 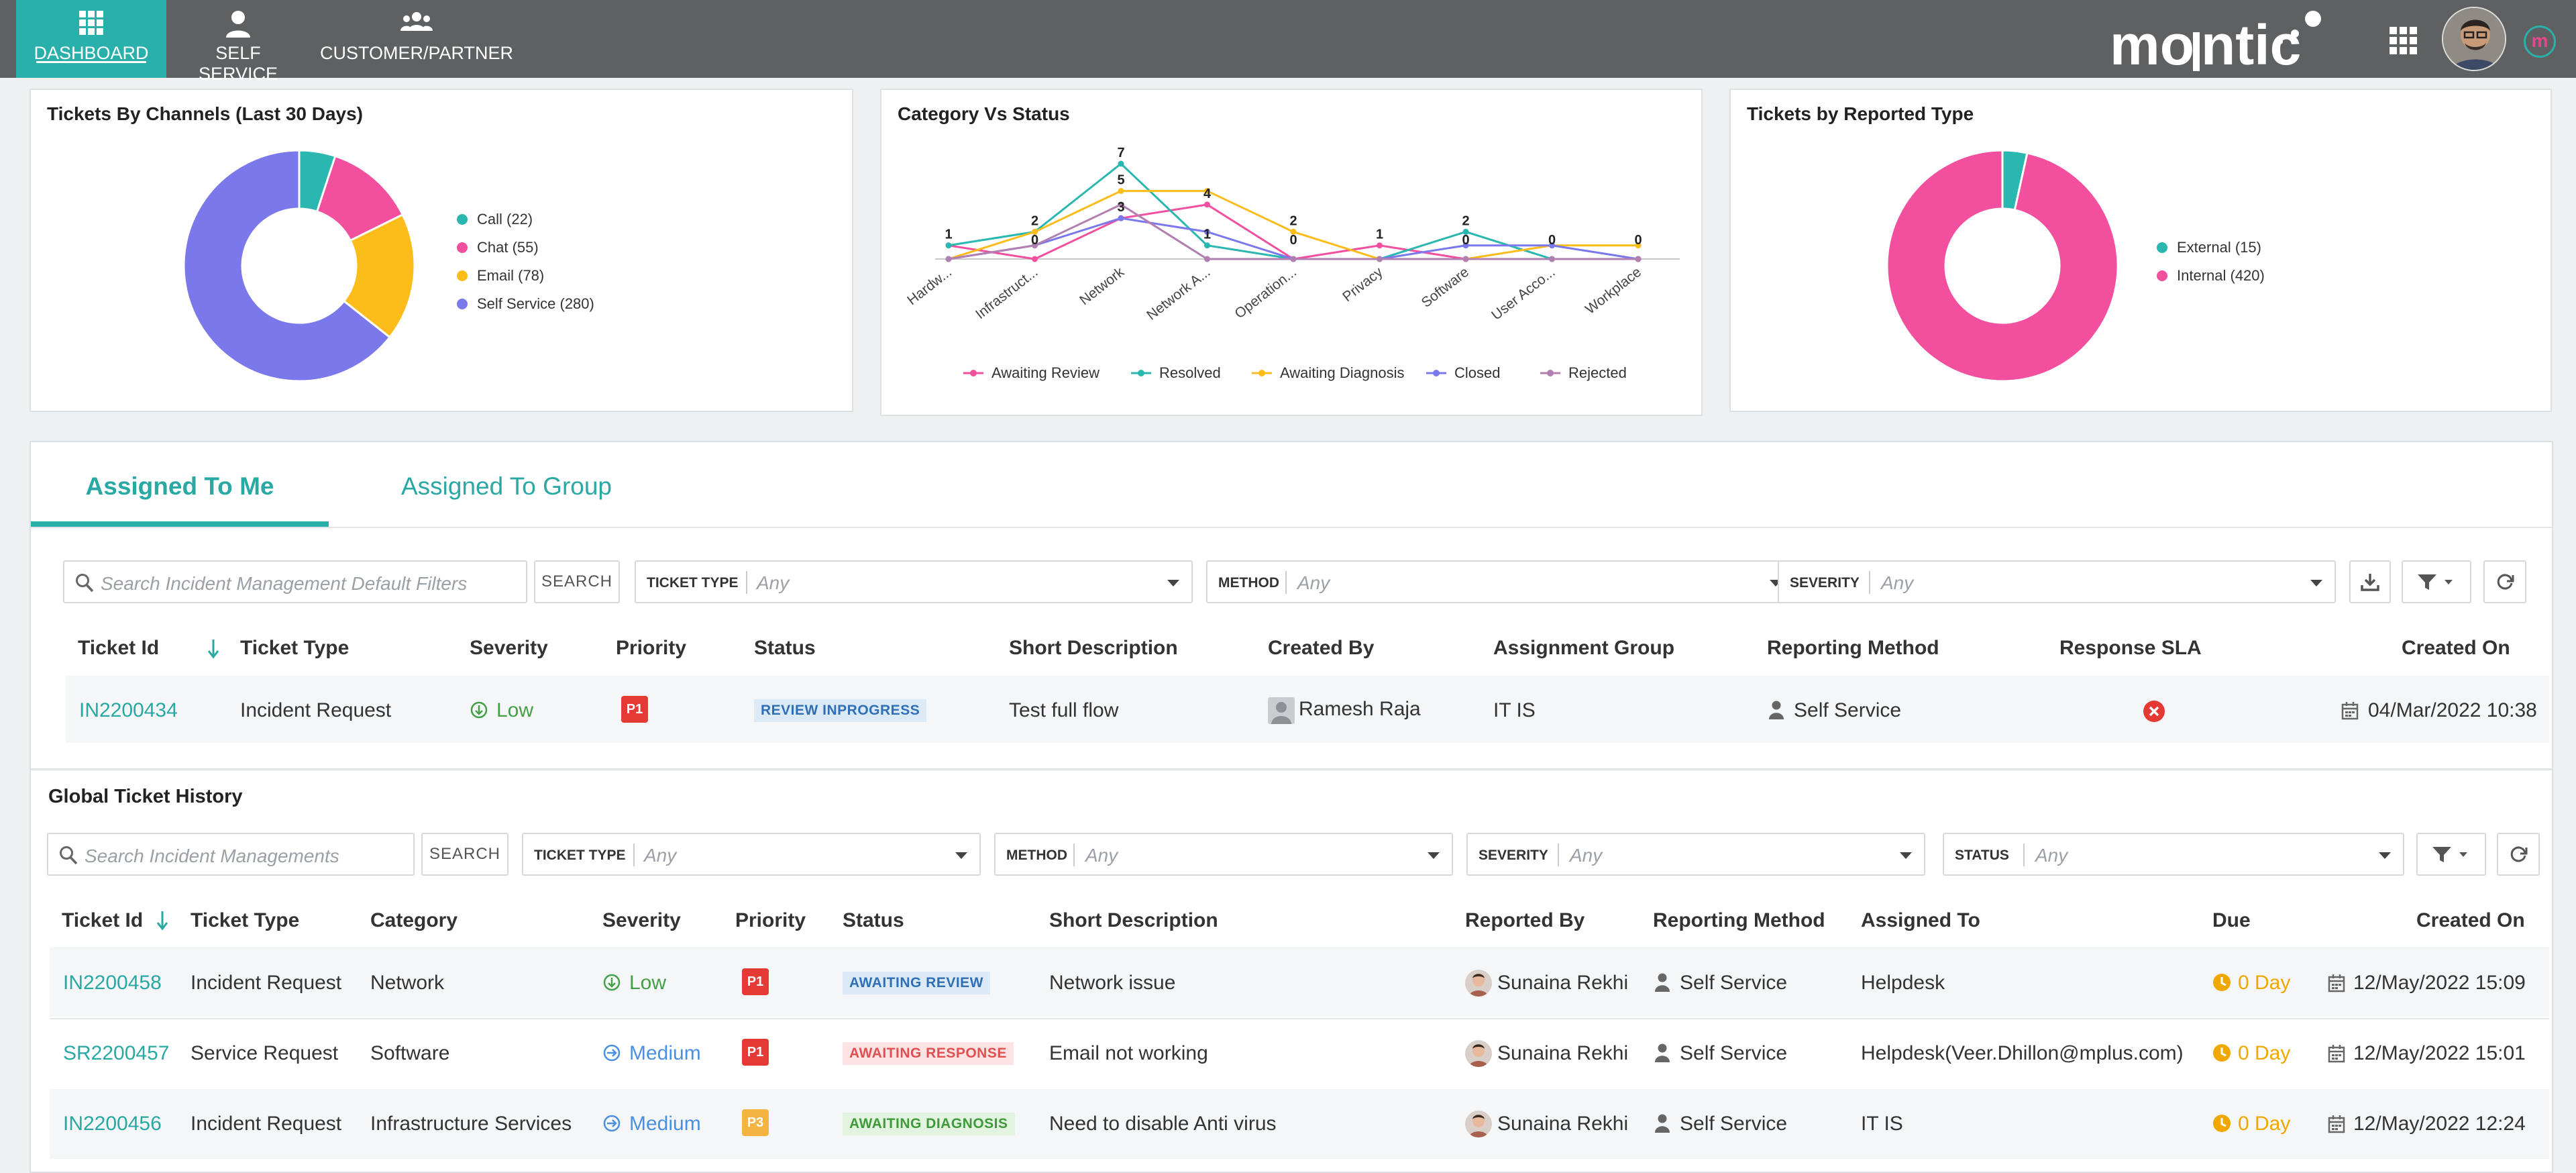 I want to click on priority-badge: P1, so click(x=755, y=981).